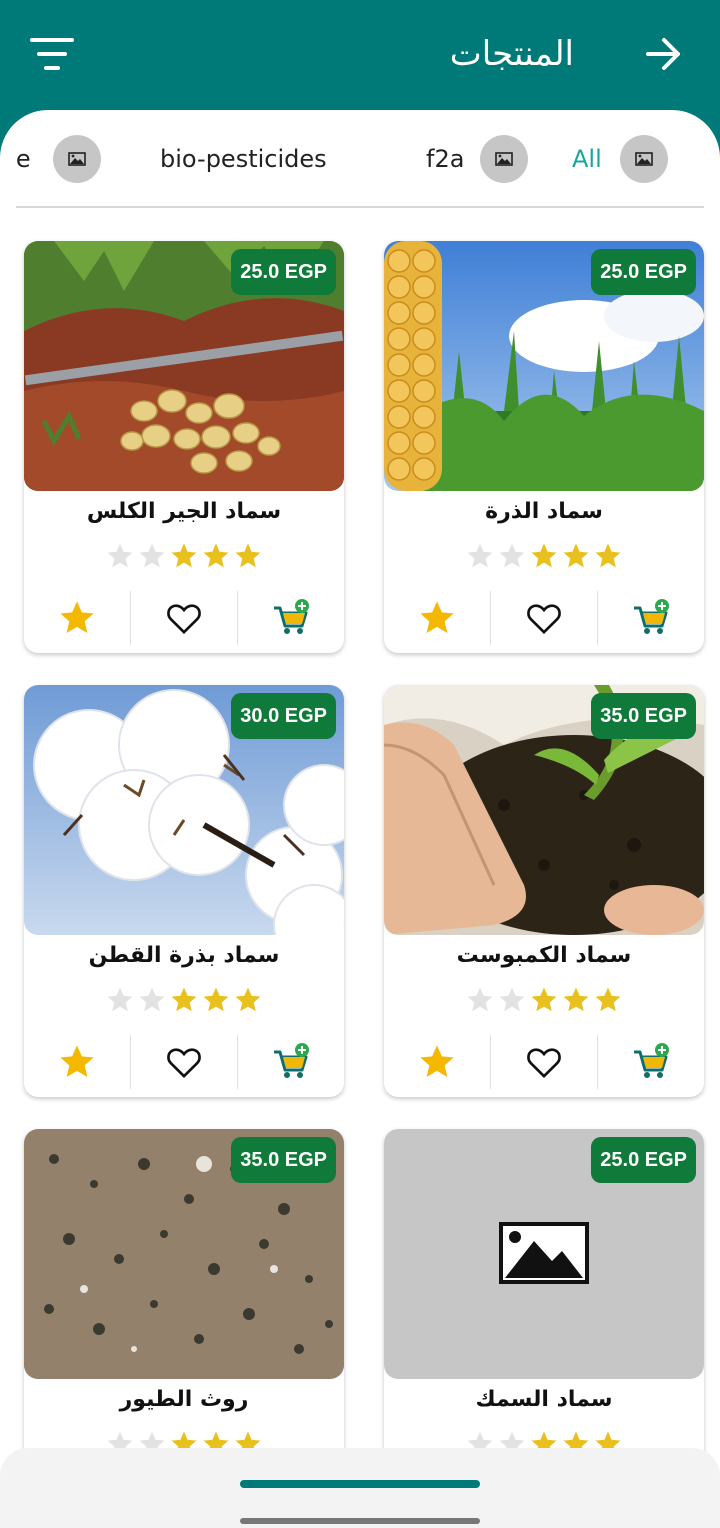  I want to click on product-card: 35.0 EGP سماد الكمبوست, so click(544, 891).